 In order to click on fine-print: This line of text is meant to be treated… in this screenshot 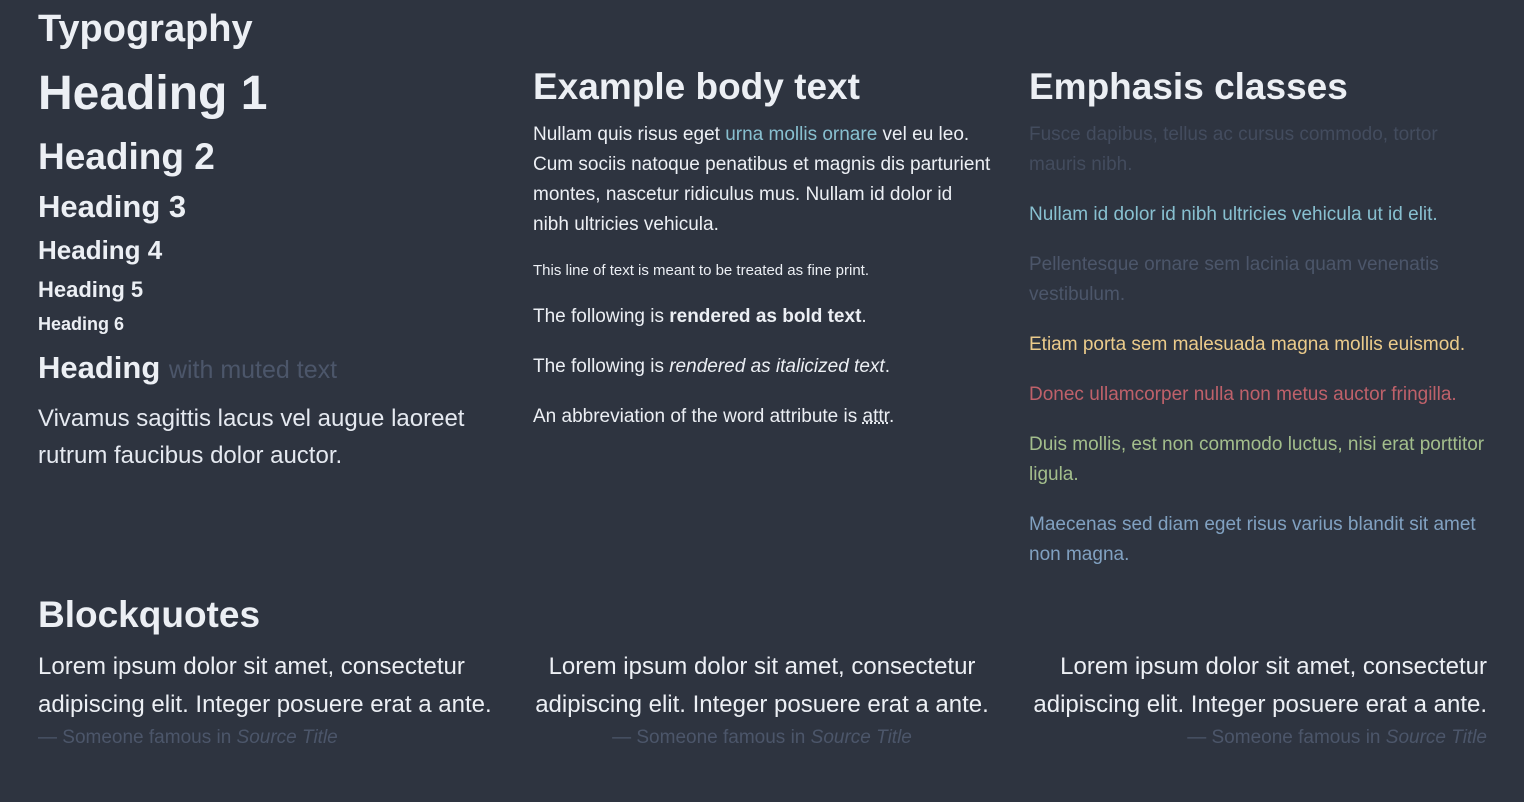, I will do `click(701, 270)`.